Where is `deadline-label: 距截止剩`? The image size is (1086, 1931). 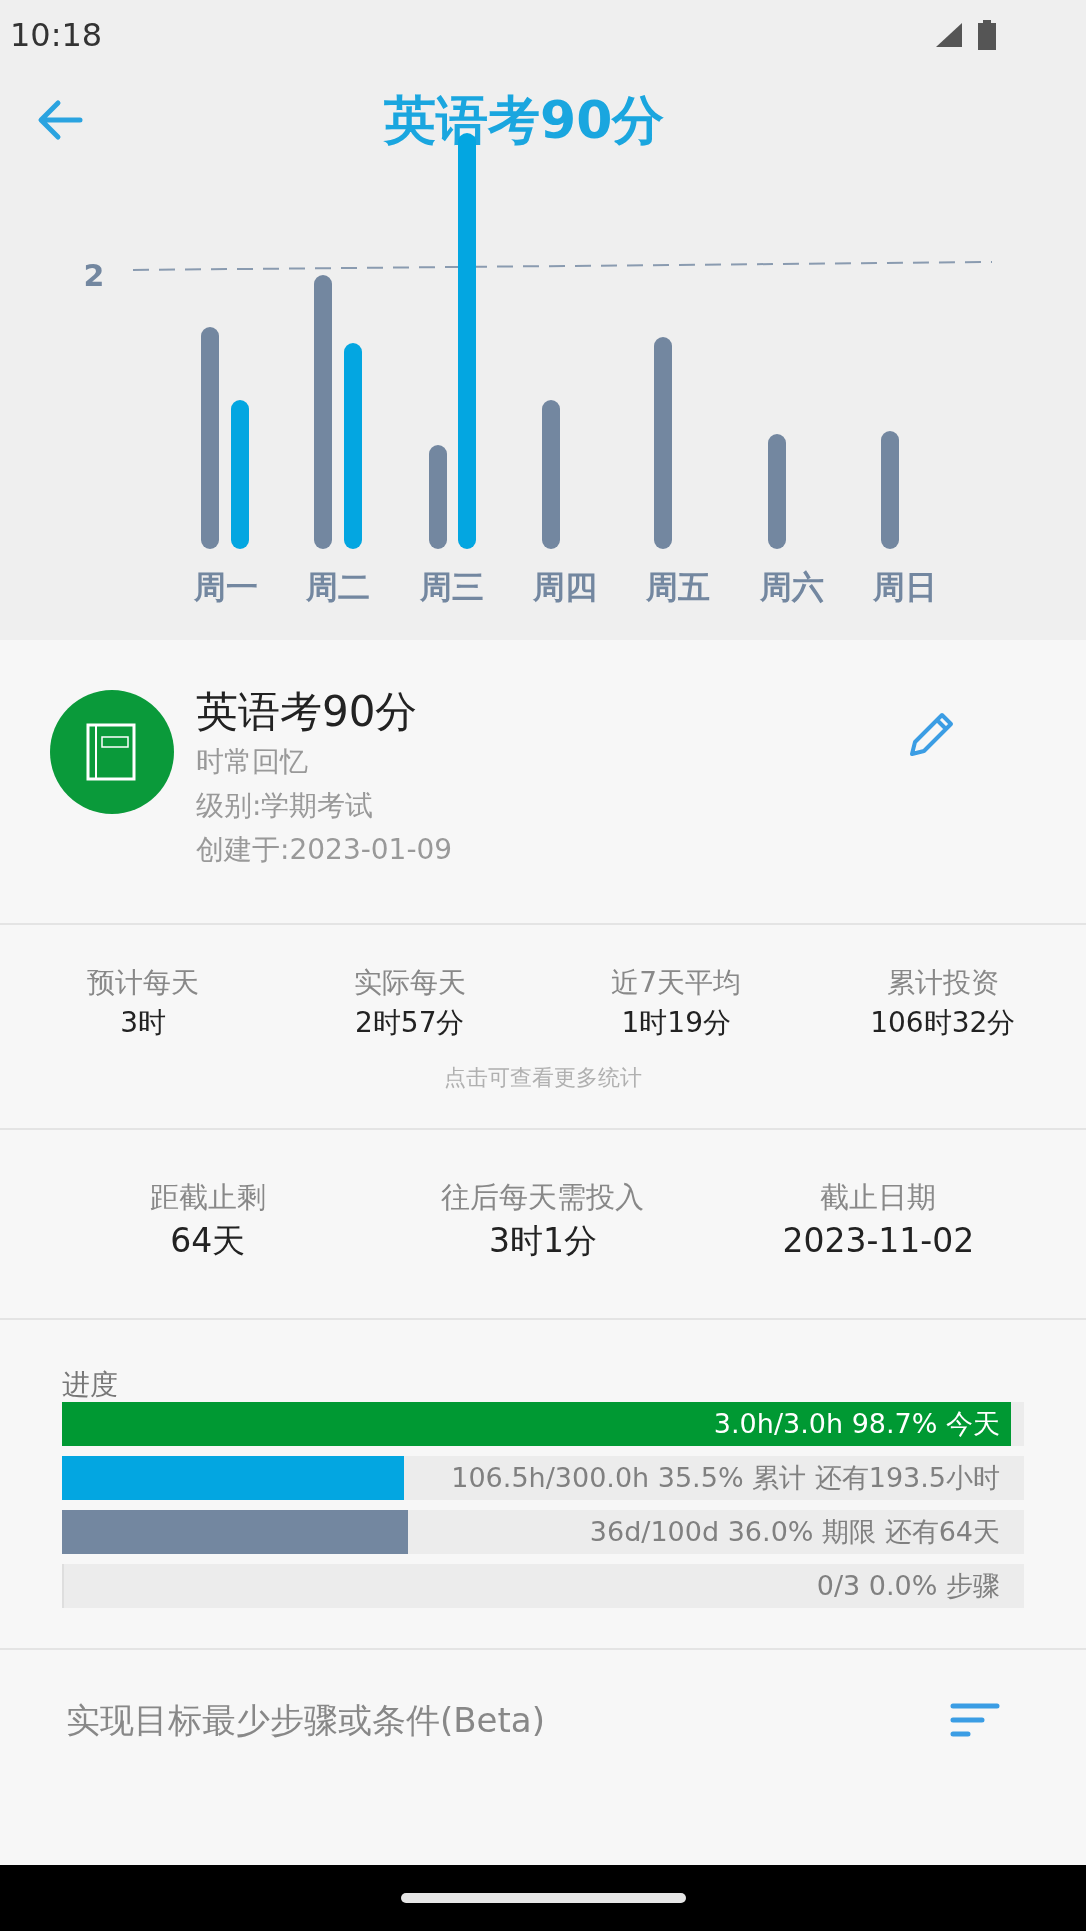
deadline-label: 距截止剩 is located at coordinates (207, 1197).